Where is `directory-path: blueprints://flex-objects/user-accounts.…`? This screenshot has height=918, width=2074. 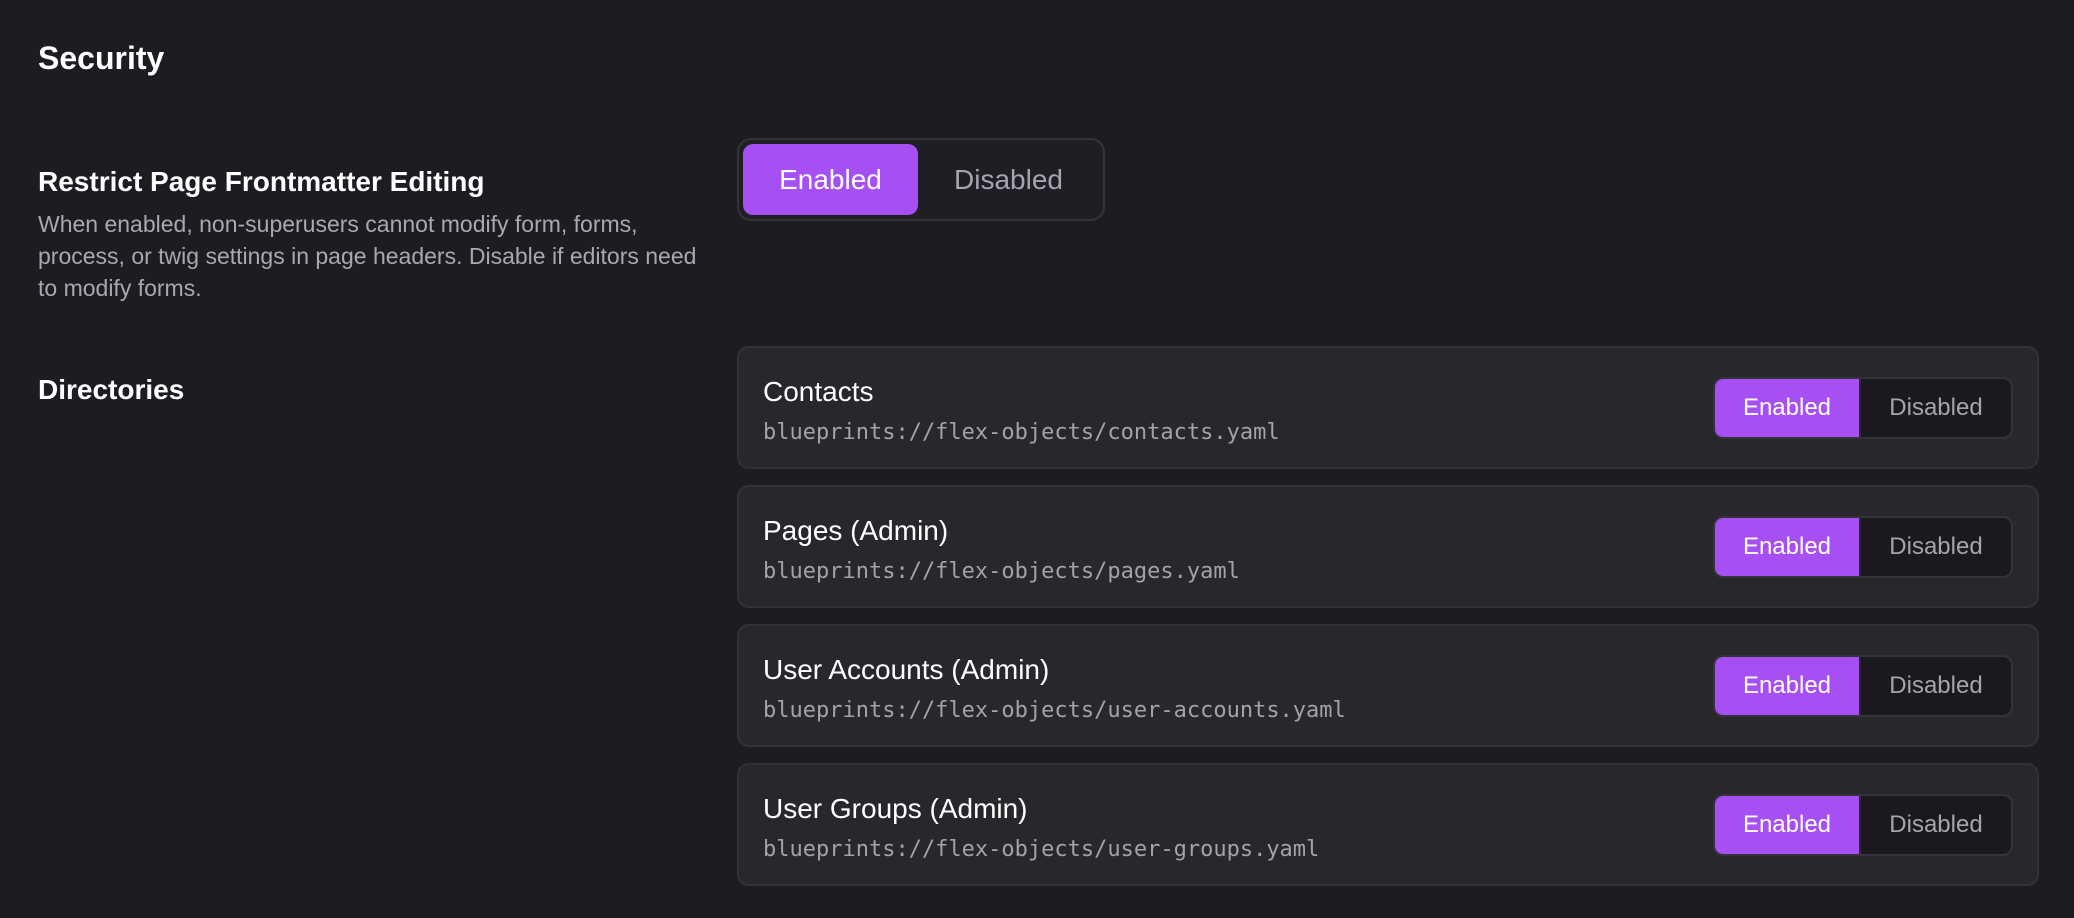 directory-path: blueprints://flex-objects/user-accounts.… is located at coordinates (1054, 710).